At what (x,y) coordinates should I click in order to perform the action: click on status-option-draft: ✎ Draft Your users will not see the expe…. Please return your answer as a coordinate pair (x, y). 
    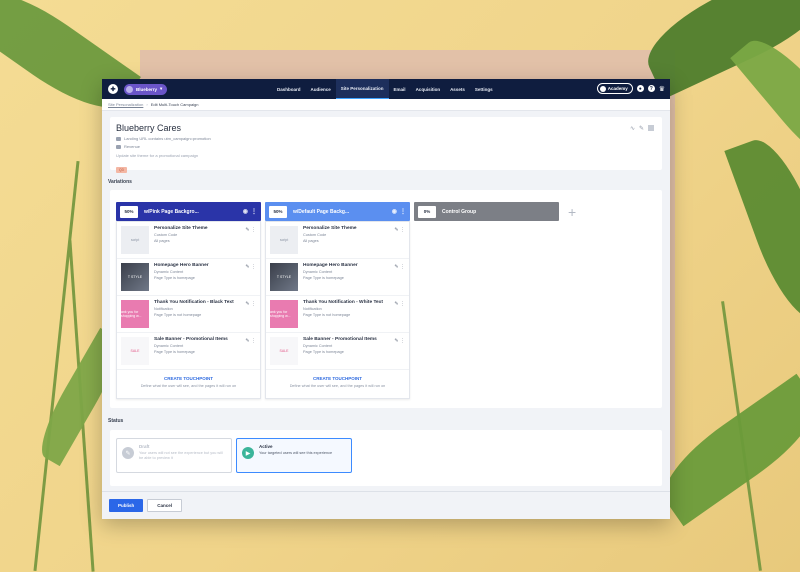
    Looking at the image, I should click on (174, 455).